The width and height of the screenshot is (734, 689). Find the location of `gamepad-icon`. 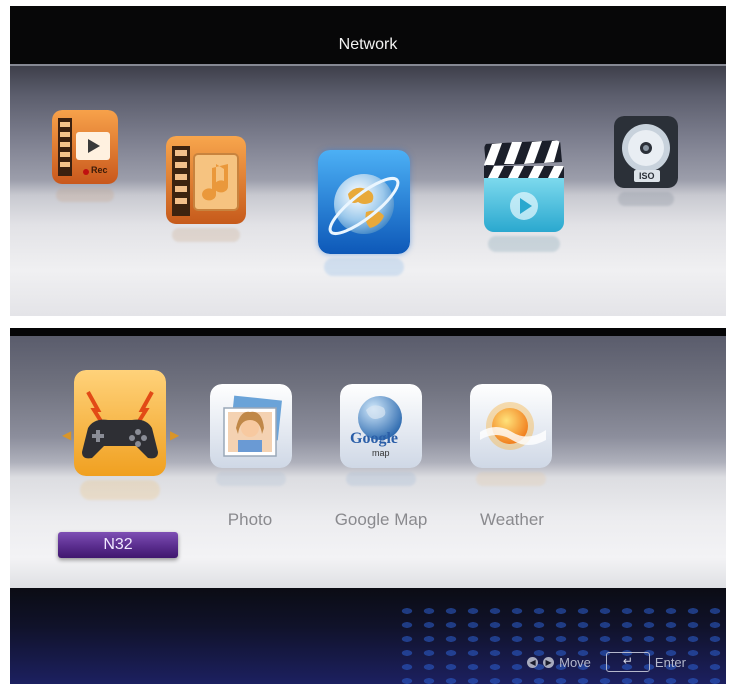

gamepad-icon is located at coordinates (120, 423).